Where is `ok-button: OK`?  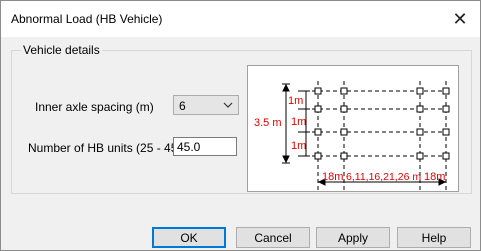 ok-button: OK is located at coordinates (189, 237).